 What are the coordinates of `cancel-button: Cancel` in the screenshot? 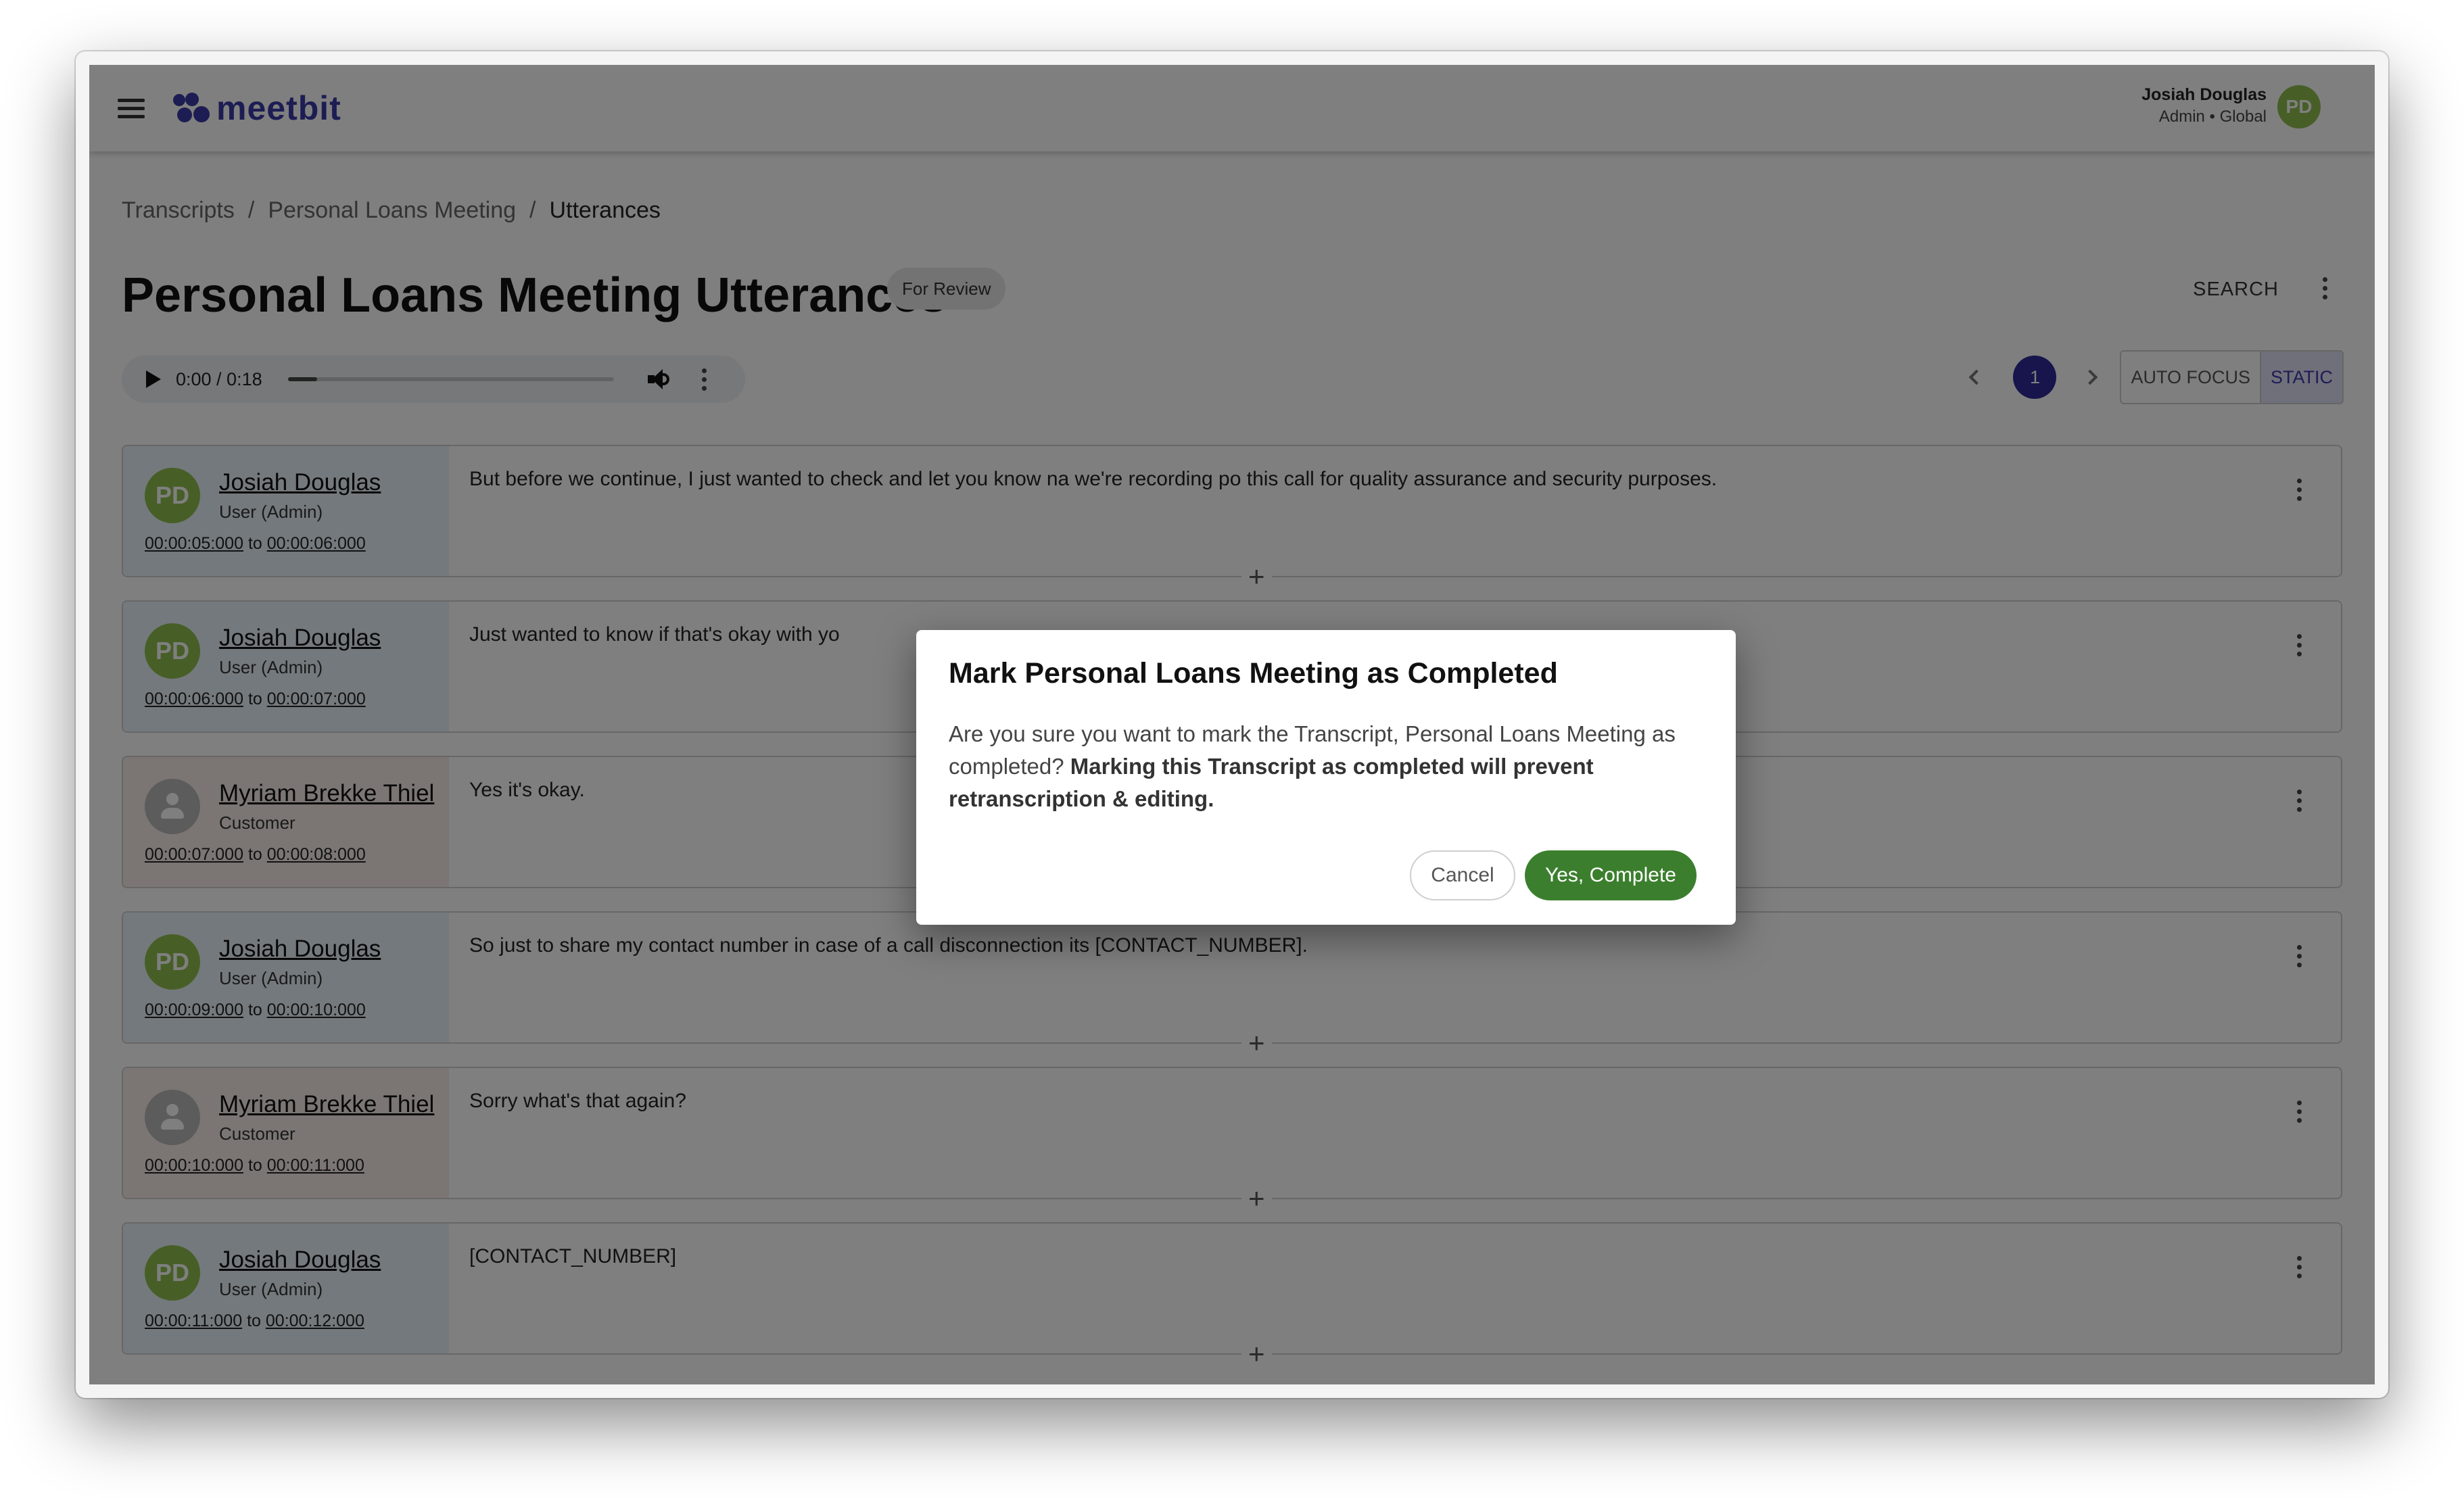 It's located at (1463, 875).